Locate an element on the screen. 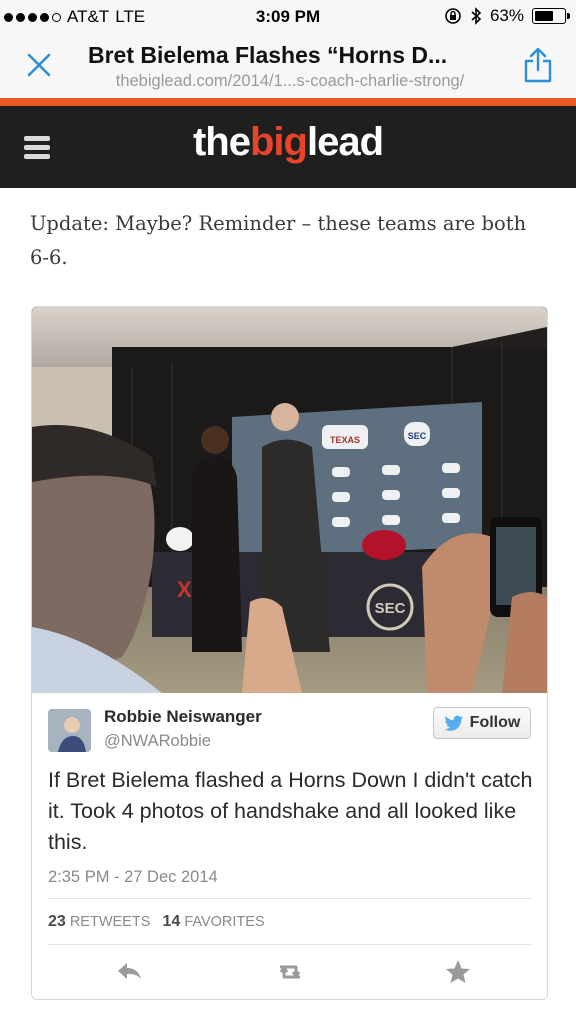 This screenshot has height=1024, width=576. banner-texas-logo: TEXAS is located at coordinates (345, 440).